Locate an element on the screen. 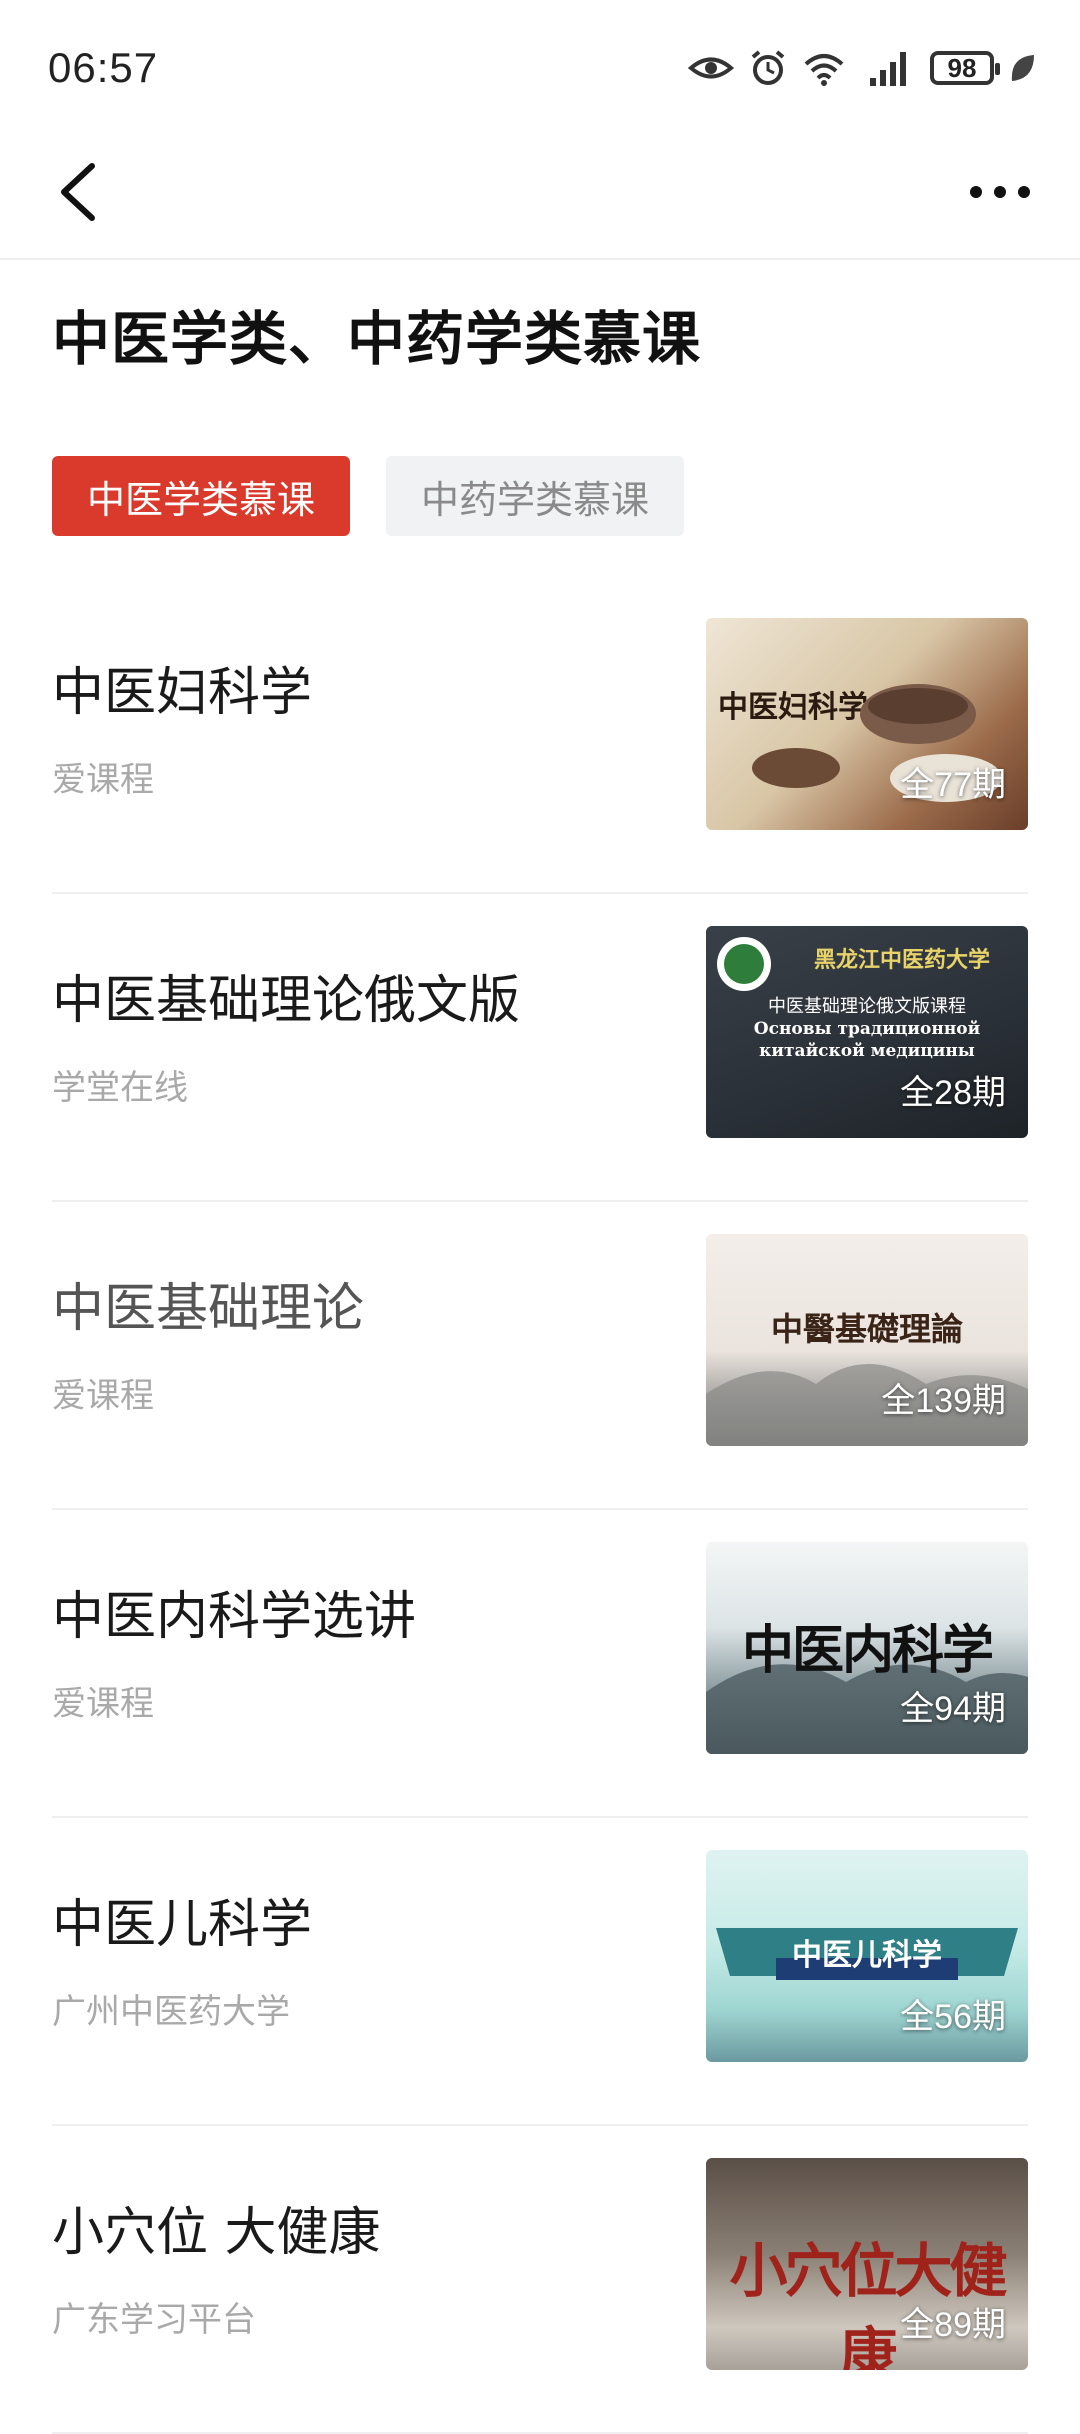 The height and width of the screenshot is (2434, 1080). course-title: 中医内科学选讲 is located at coordinates (234, 1617).